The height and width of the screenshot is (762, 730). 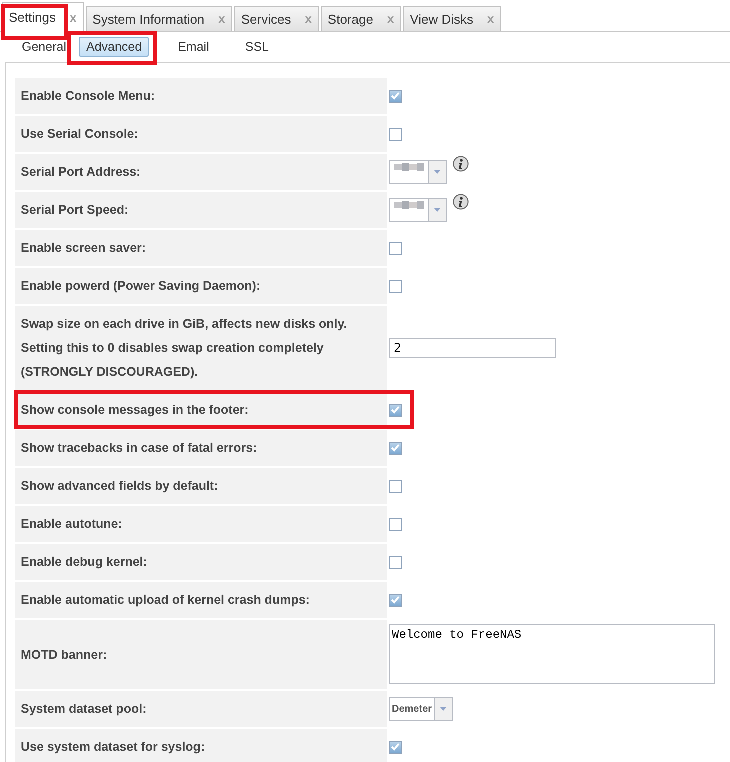 What do you see at coordinates (257, 47) in the screenshot?
I see `subtab: SSL` at bounding box center [257, 47].